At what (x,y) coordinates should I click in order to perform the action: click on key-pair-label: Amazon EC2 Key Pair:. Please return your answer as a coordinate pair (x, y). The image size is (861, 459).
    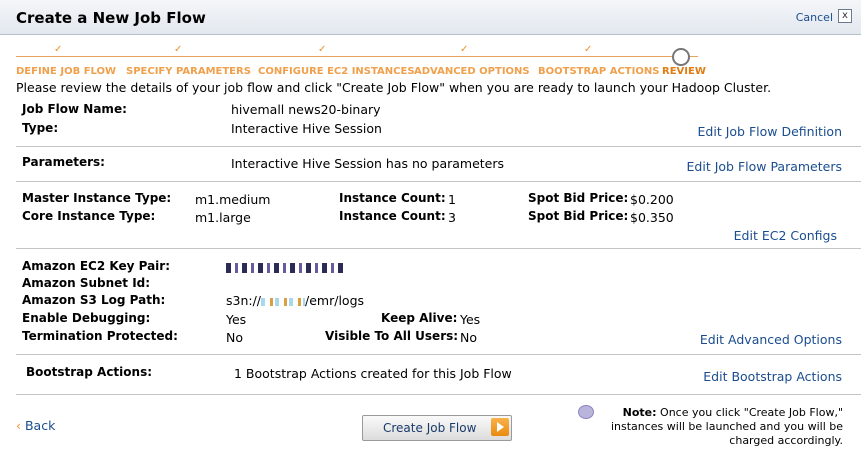
    Looking at the image, I should click on (96, 266).